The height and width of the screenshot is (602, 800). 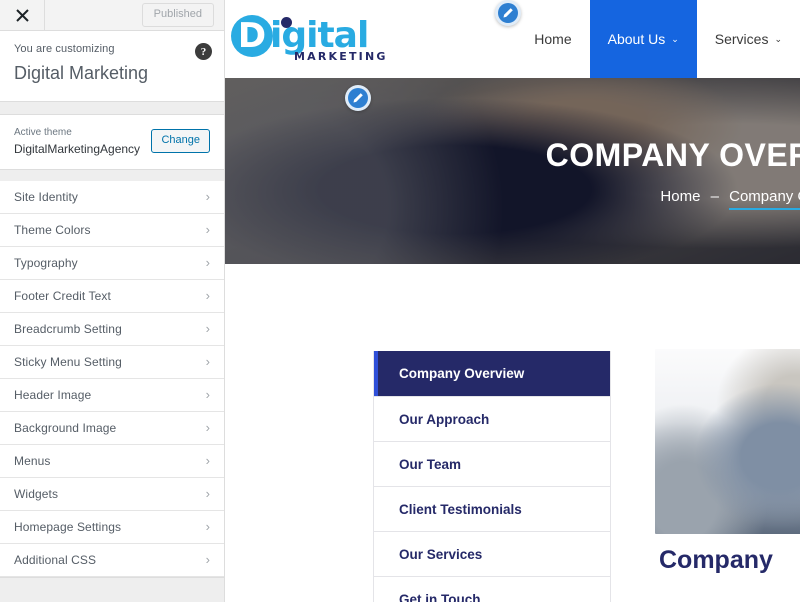 I want to click on site-nav: Home About Us ⌄ Services ⌄, so click(x=594, y=39).